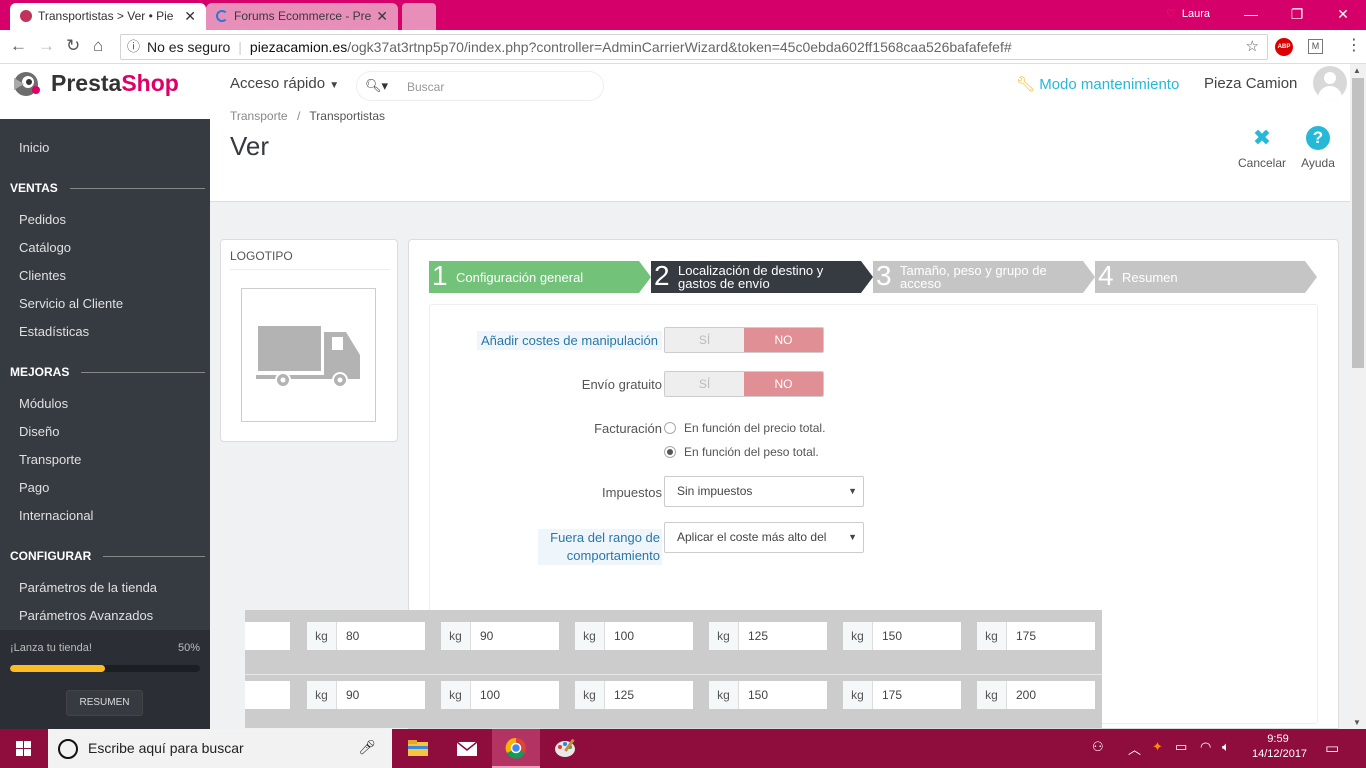 The width and height of the screenshot is (1366, 768). Describe the element at coordinates (419, 16) in the screenshot. I see `new-tab-button` at that location.